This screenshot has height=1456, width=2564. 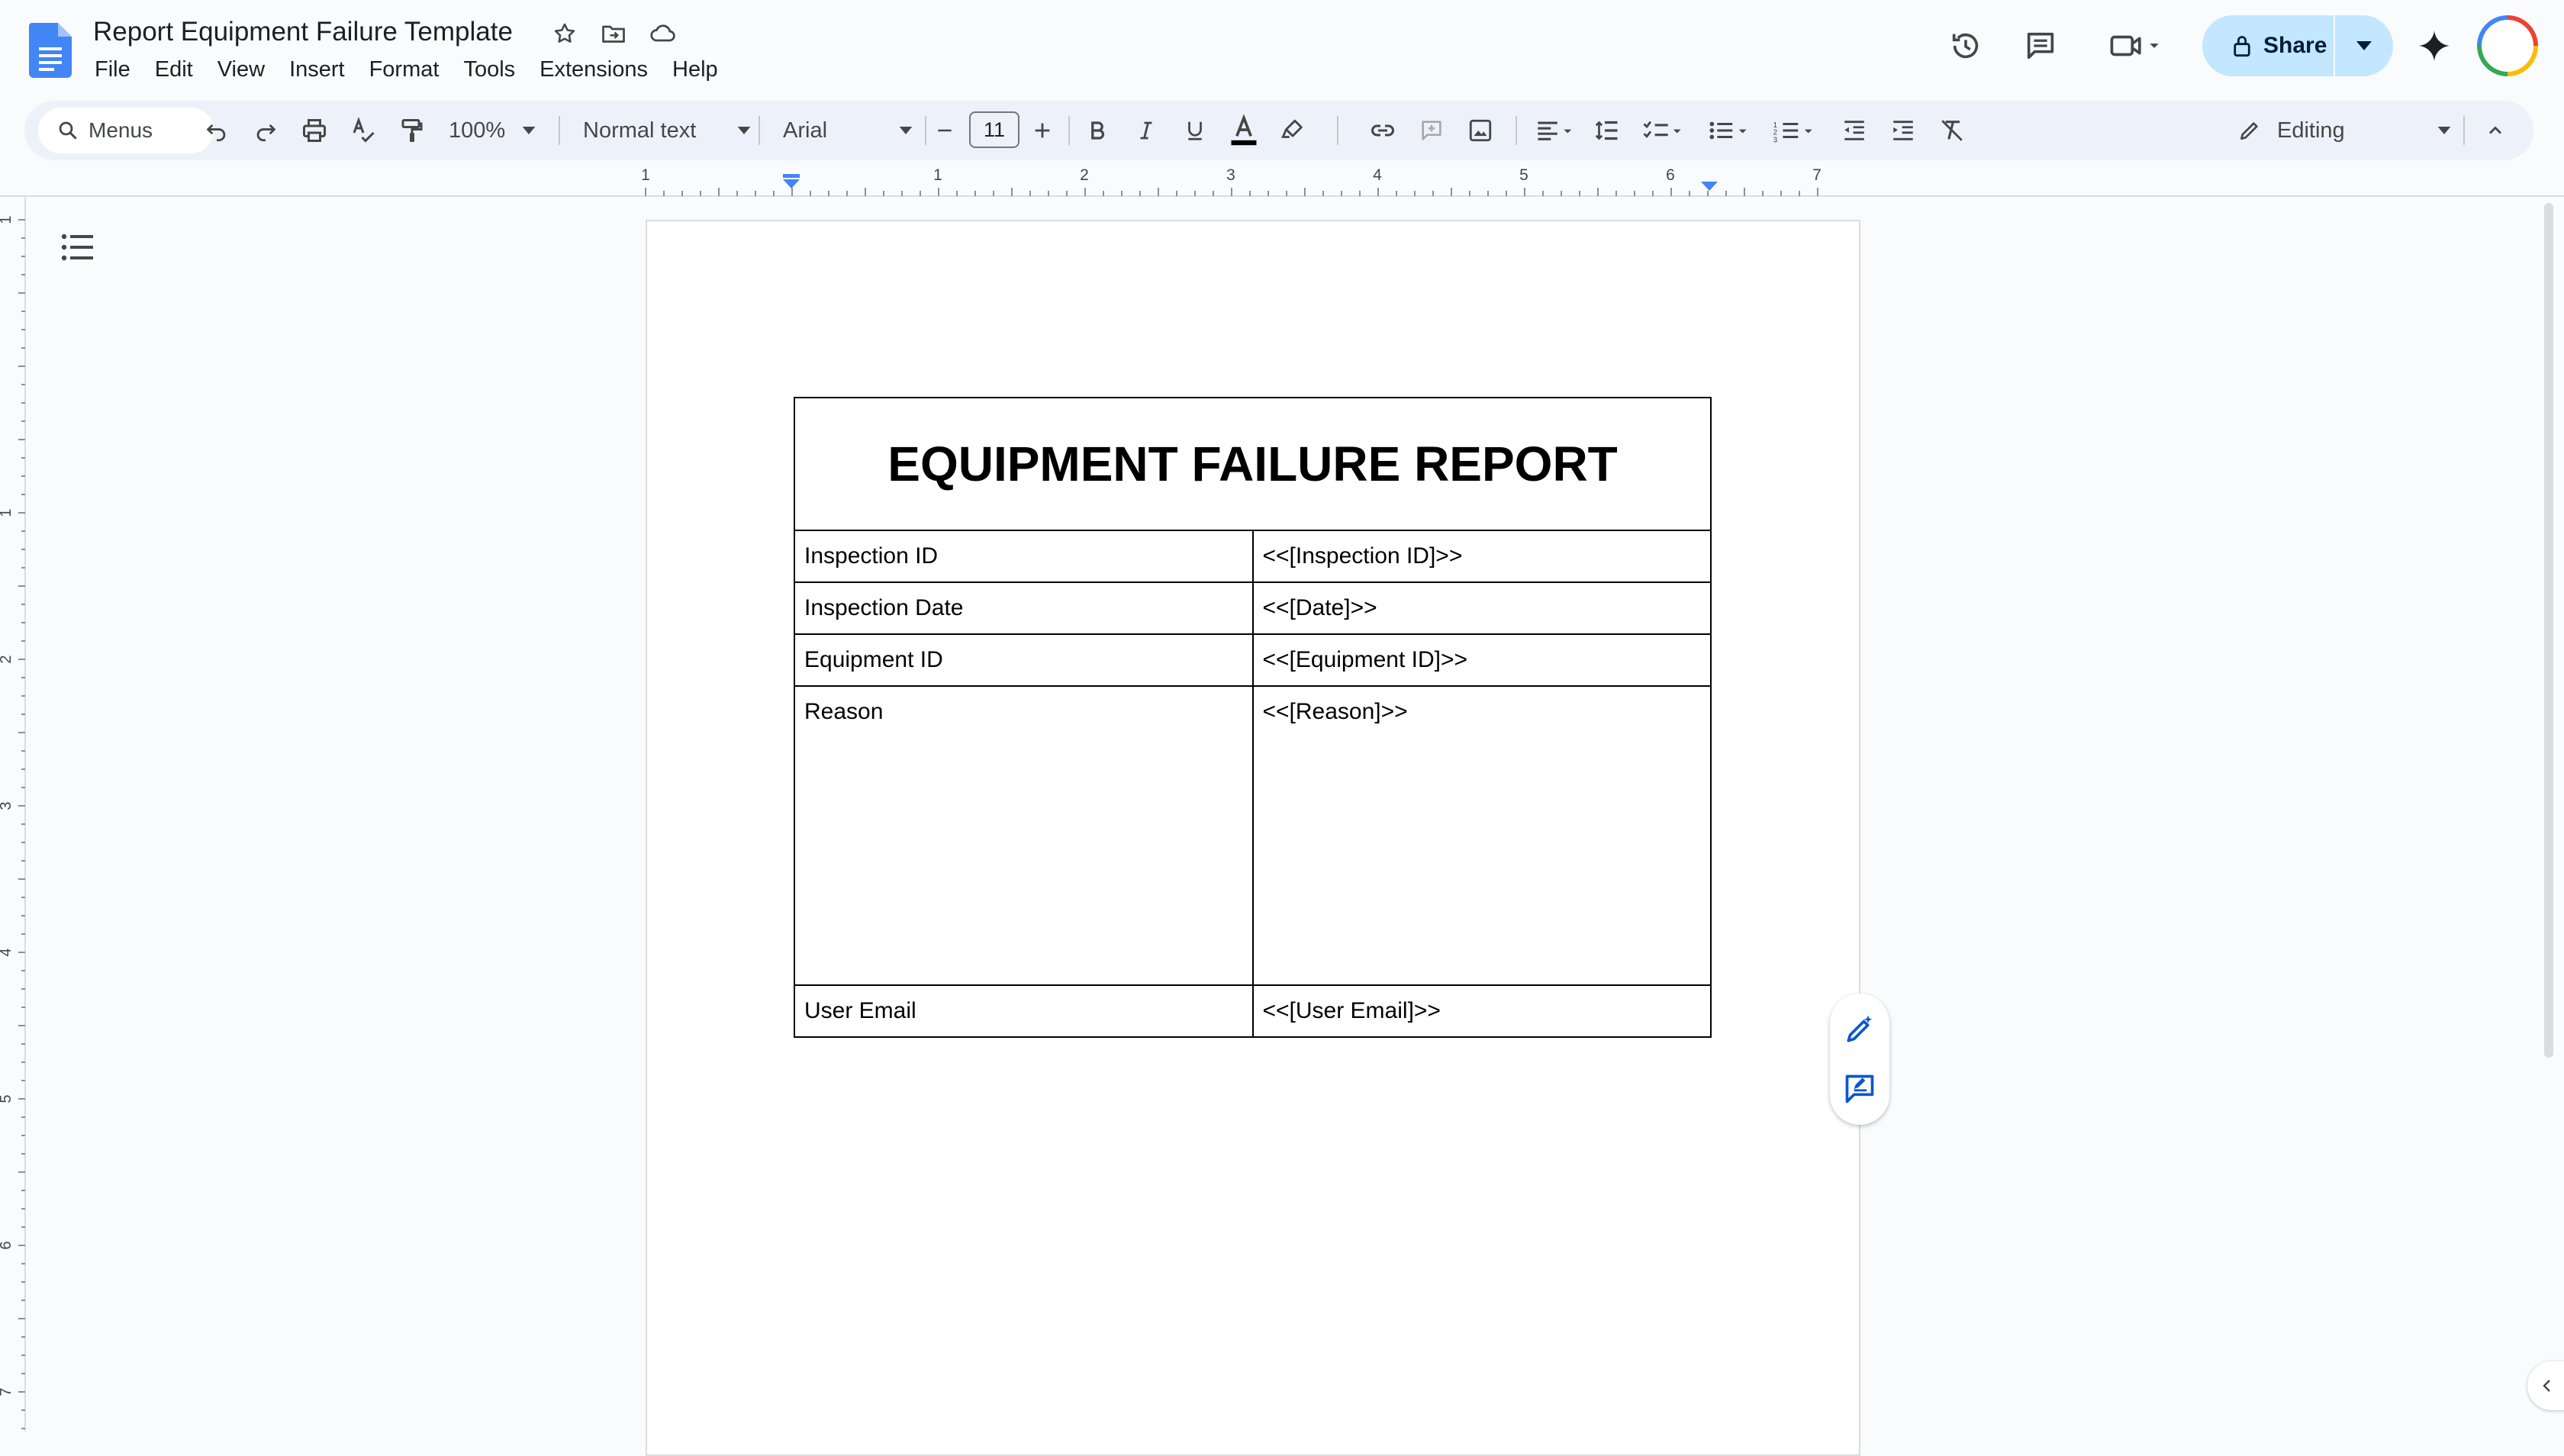 What do you see at coordinates (1282, 182) in the screenshot?
I see `horizontal-ruler: 1 1 2 3 4 5 6 7` at bounding box center [1282, 182].